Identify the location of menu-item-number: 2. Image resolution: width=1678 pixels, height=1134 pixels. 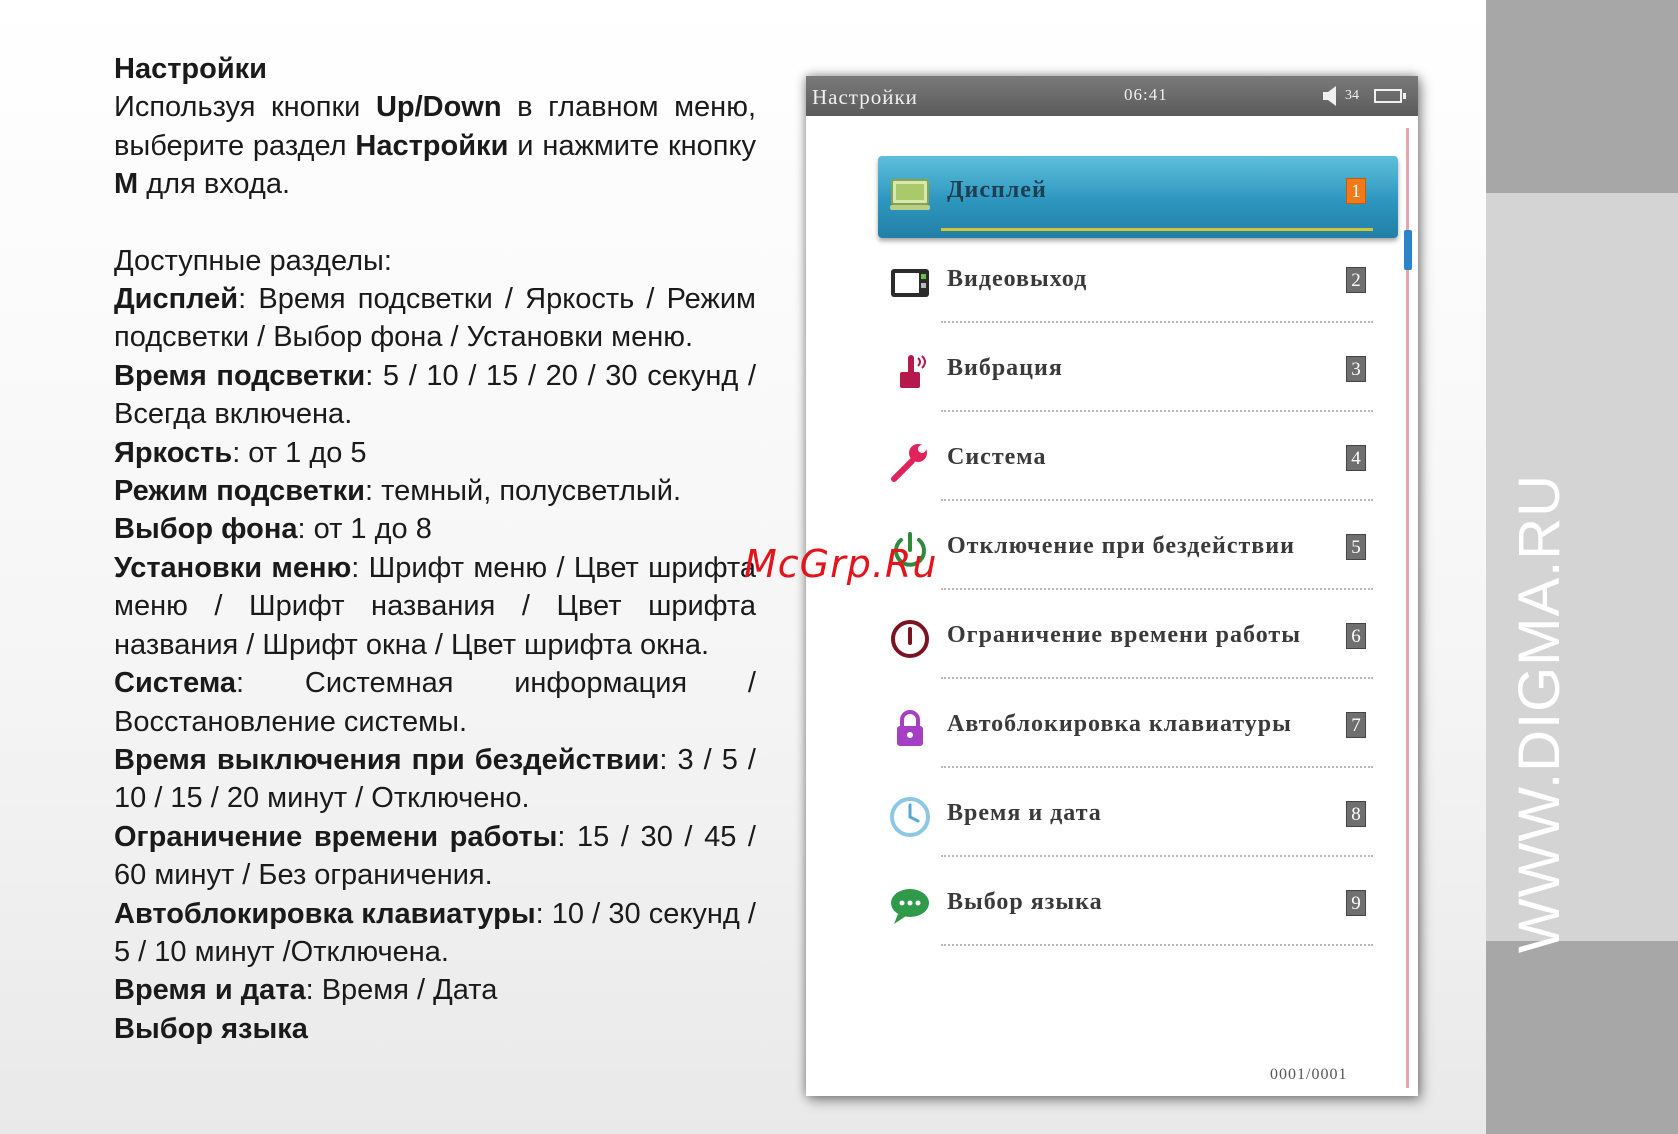
(1356, 280).